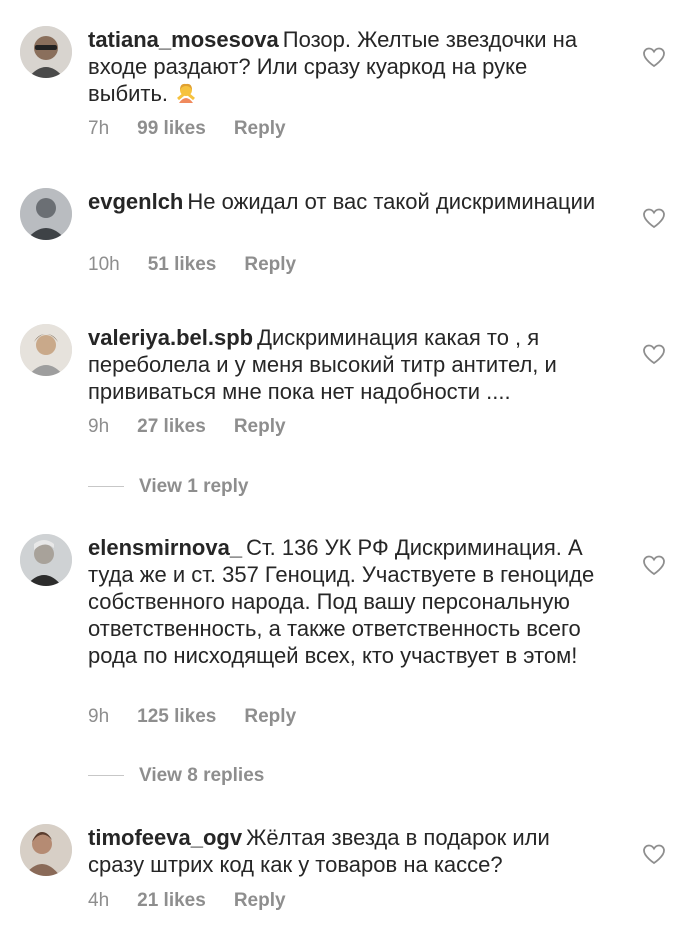 The image size is (700, 935). What do you see at coordinates (135, 201) in the screenshot?
I see `comment-username: evgenlch` at bounding box center [135, 201].